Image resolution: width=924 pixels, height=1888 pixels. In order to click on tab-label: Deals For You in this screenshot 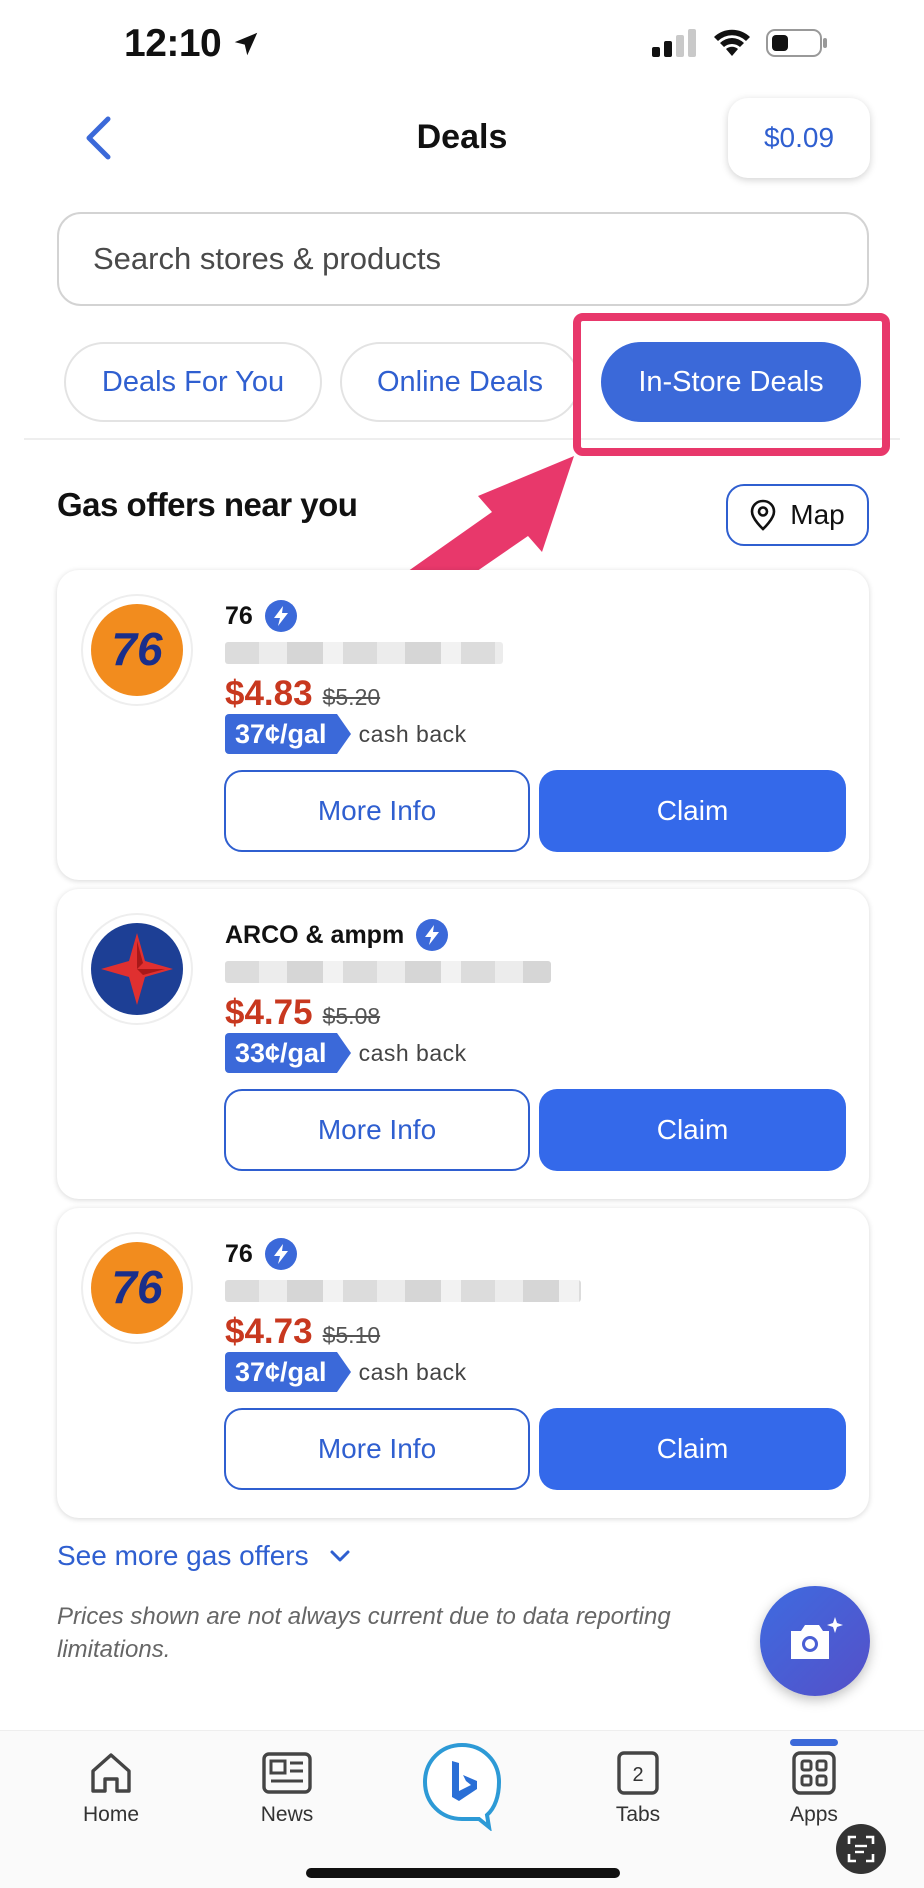, I will do `click(193, 381)`.